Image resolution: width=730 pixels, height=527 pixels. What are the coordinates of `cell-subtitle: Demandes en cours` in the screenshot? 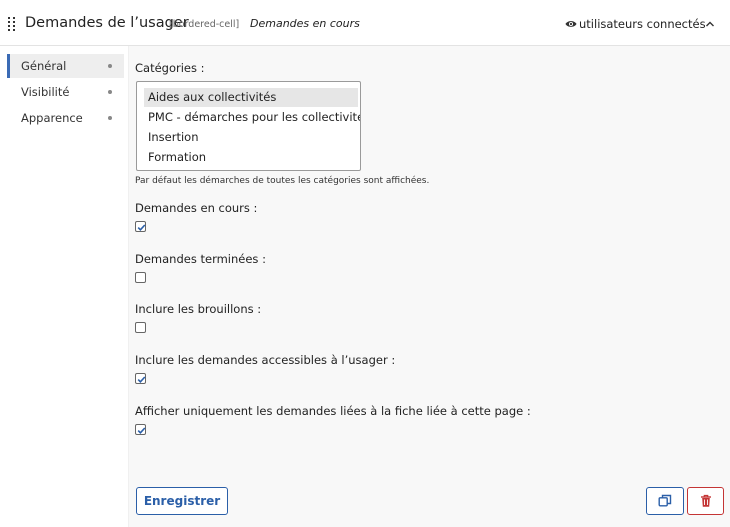 It's located at (305, 23).